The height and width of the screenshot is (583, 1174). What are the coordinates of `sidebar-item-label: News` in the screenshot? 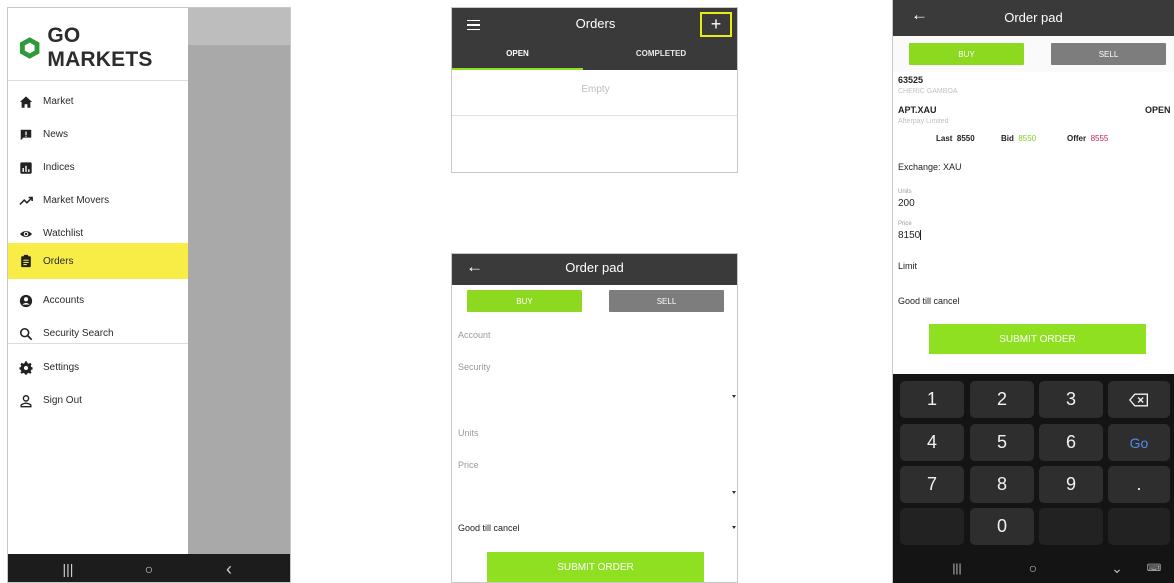 It's located at (56, 134).